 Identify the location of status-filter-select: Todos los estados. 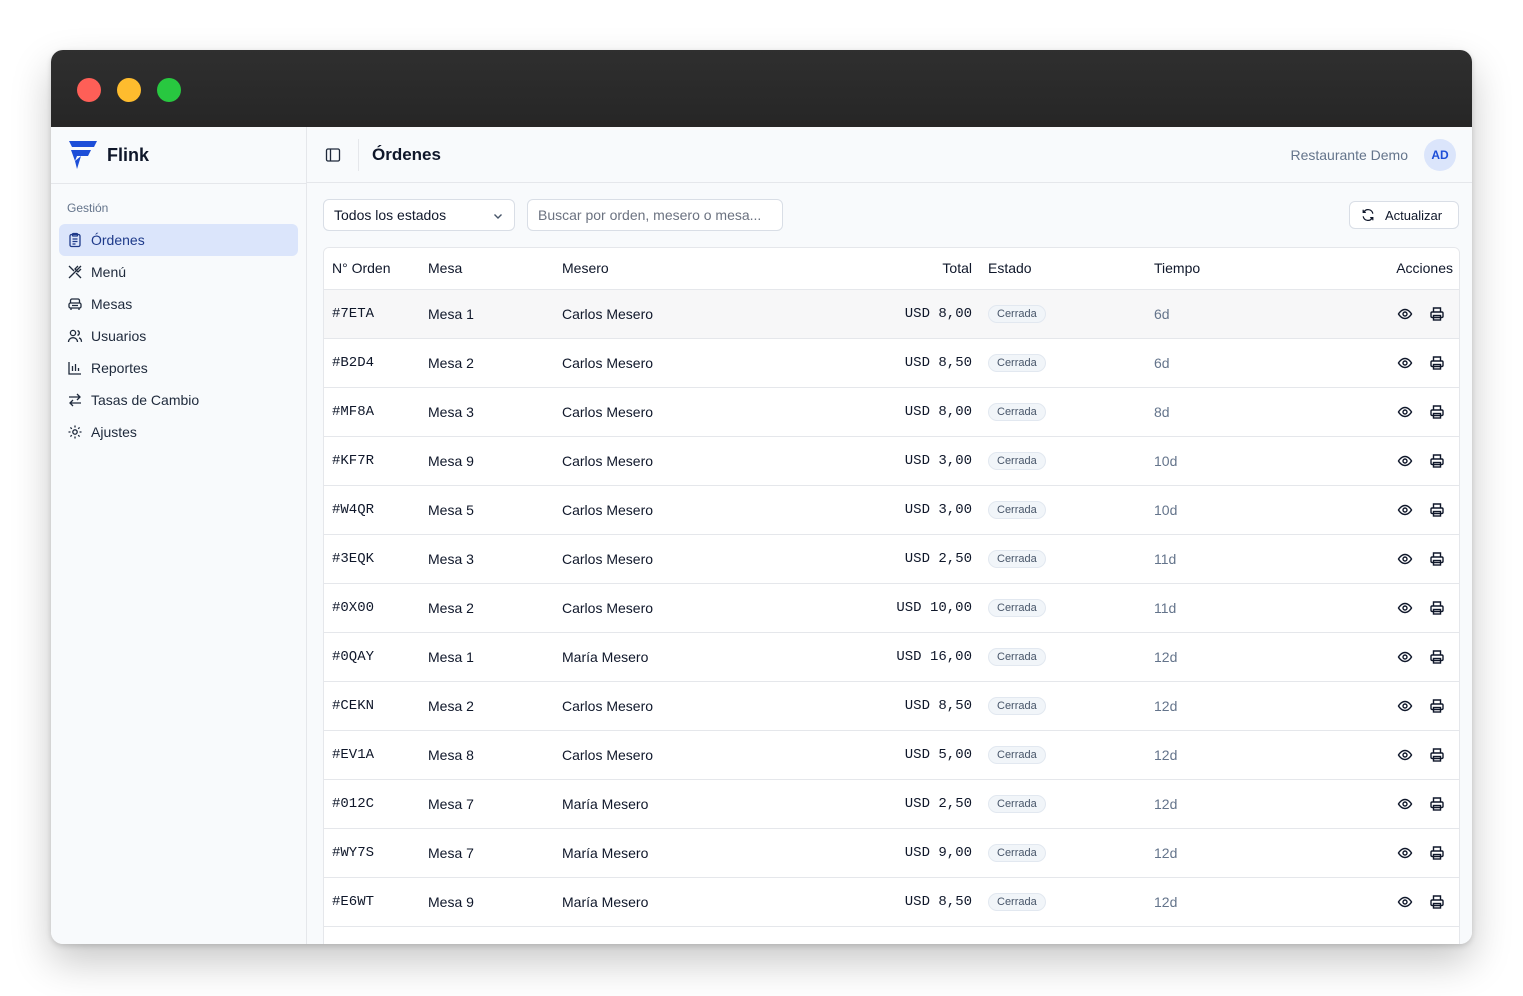
(419, 215).